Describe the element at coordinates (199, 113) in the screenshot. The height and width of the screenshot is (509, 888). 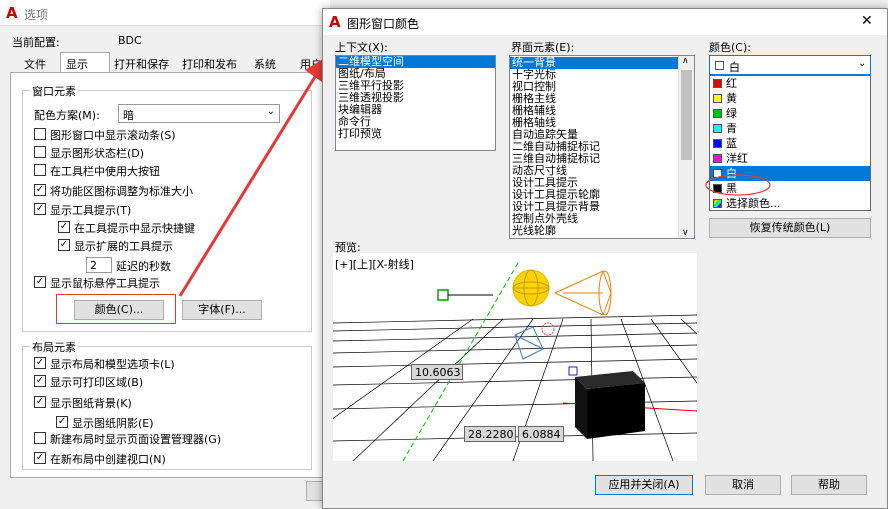
I see `scheme-select: 暗 ⌄` at that location.